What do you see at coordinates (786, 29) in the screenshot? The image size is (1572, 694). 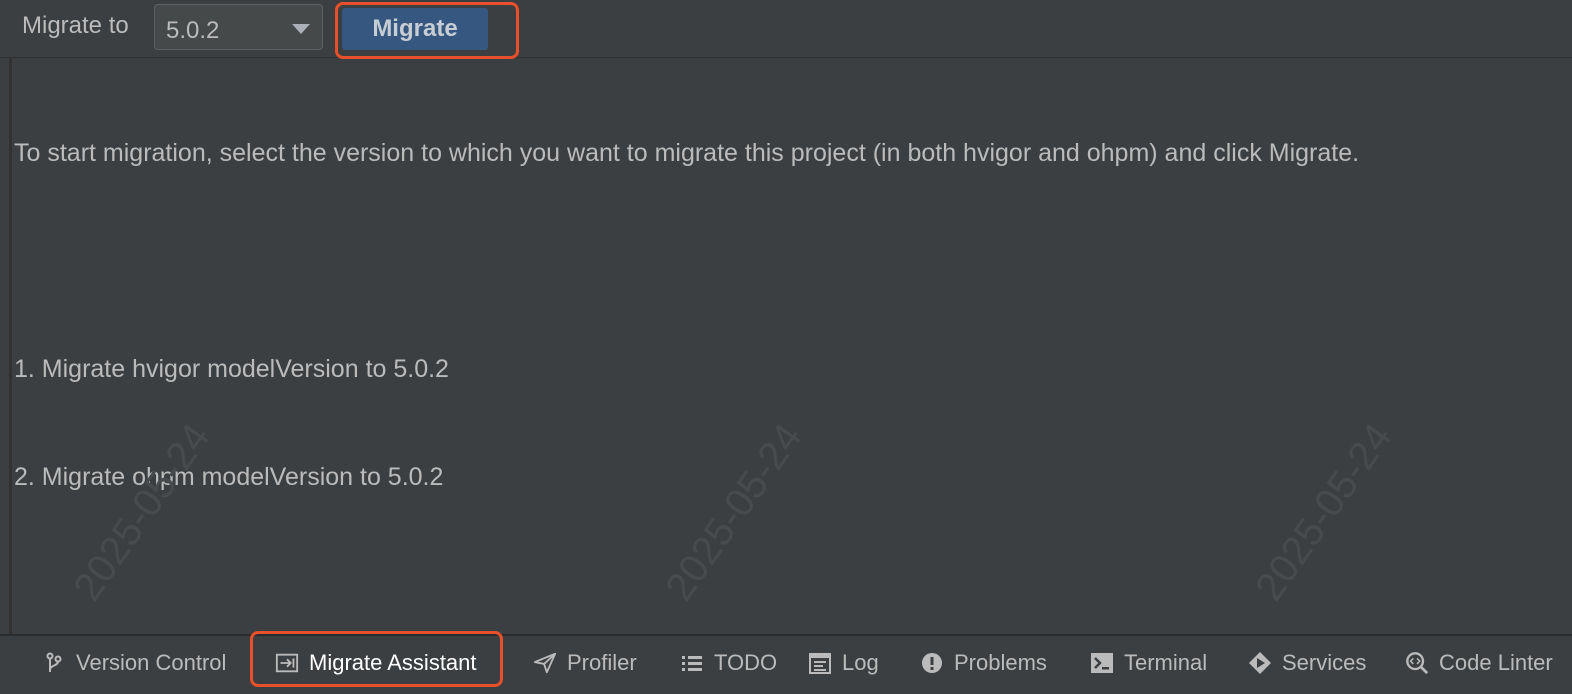 I see `migrate-toolbar: Migrate to 5.0.2 Migrate` at bounding box center [786, 29].